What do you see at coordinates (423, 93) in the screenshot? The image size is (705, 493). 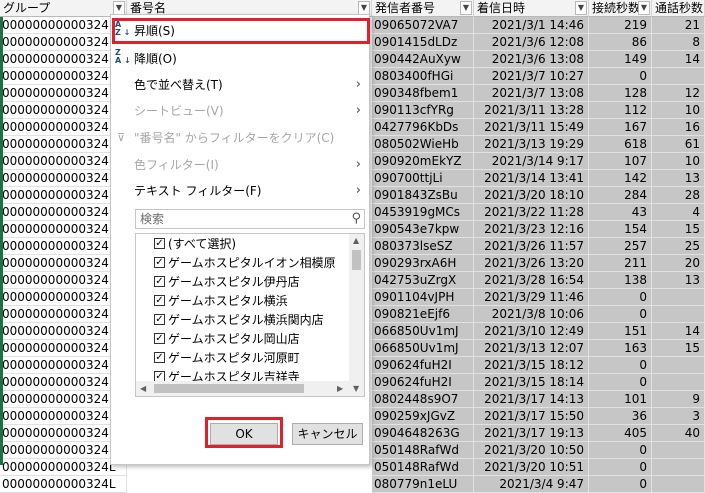 I see `table-cell: 090348fbem1` at bounding box center [423, 93].